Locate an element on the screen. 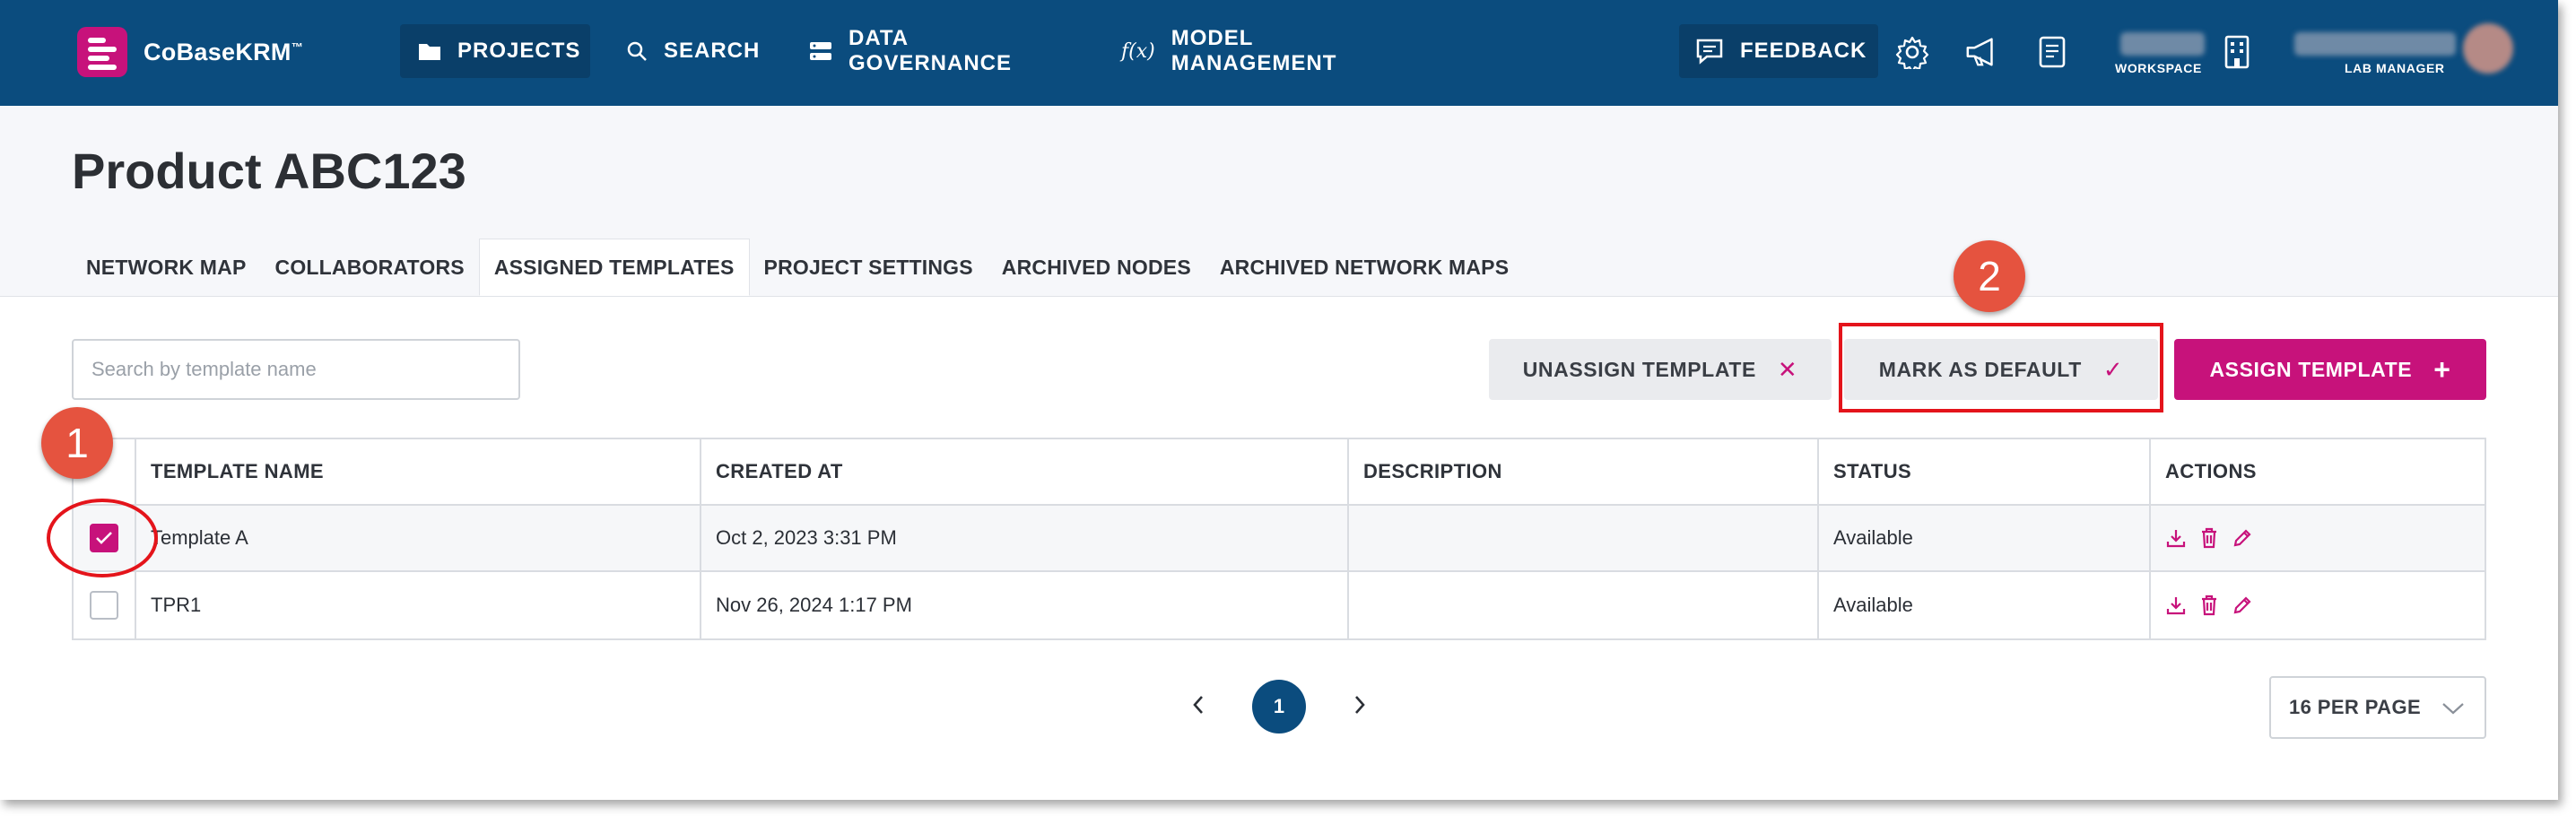 The width and height of the screenshot is (2576, 816). tab-assigned-templates: ASSIGNED TEMPLATES is located at coordinates (614, 267).